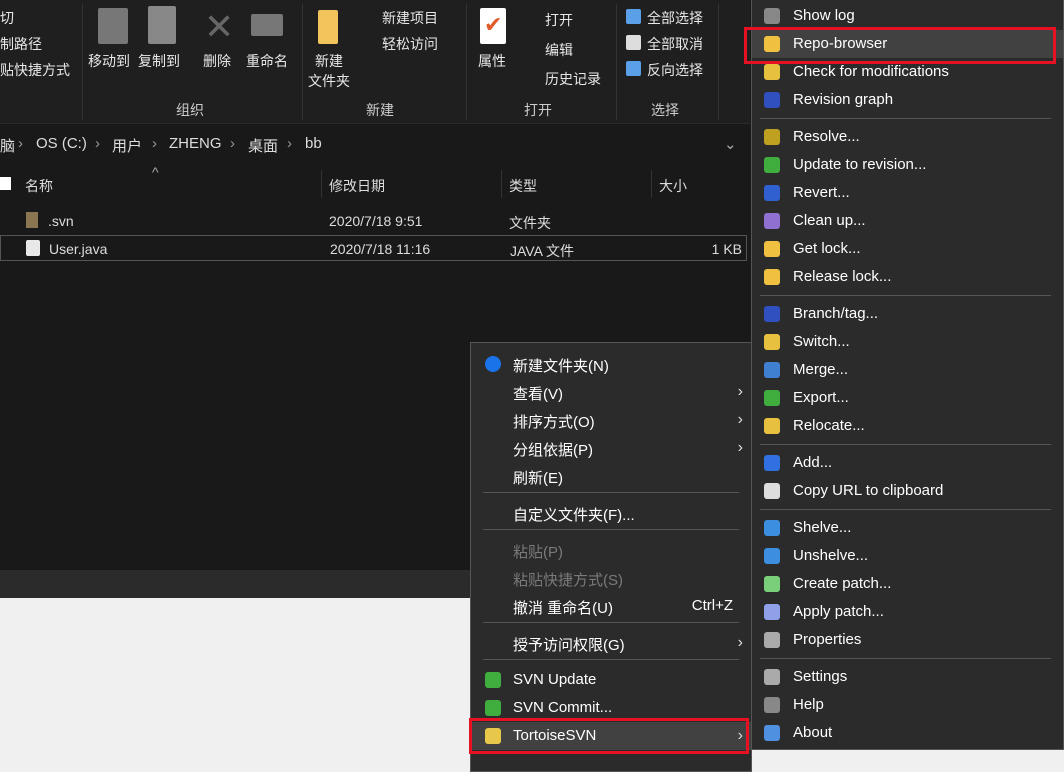  Describe the element at coordinates (611, 448) in the screenshot. I see `context-menu-item: 分组依据(P) ›` at that location.